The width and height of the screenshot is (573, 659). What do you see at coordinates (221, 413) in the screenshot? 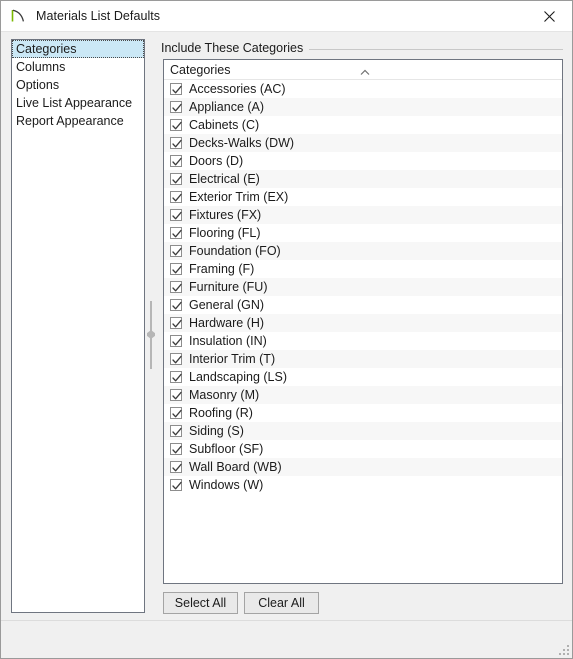
I see `category-label: Roofing (R)` at bounding box center [221, 413].